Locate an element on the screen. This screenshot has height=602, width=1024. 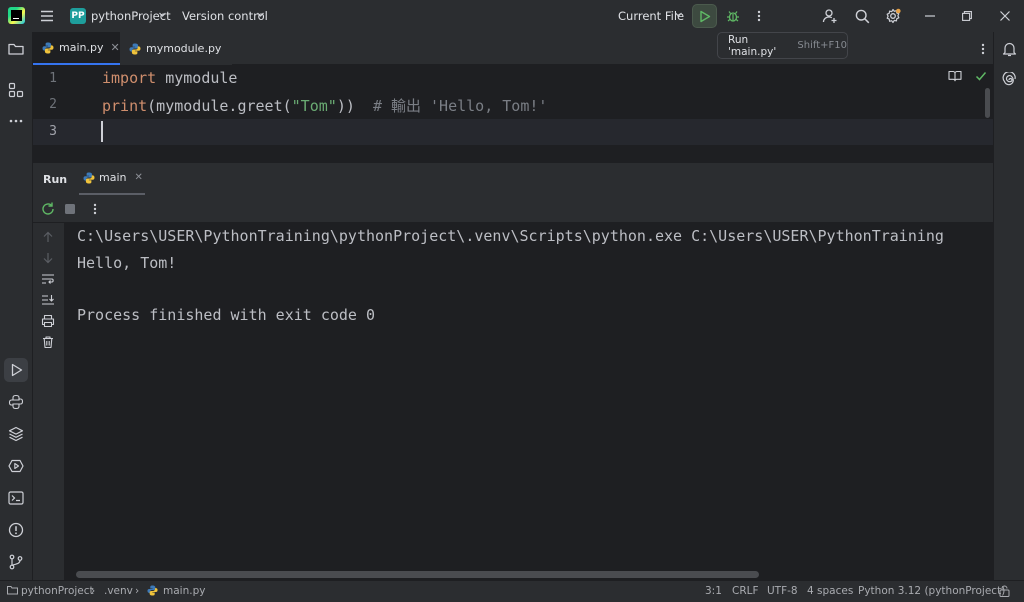
more-tools-icon is located at coordinates (16, 121).